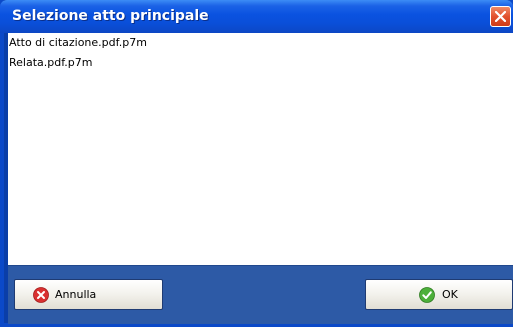 The image size is (513, 327). I want to click on dialog-title: Selezione atto principale, so click(110, 16).